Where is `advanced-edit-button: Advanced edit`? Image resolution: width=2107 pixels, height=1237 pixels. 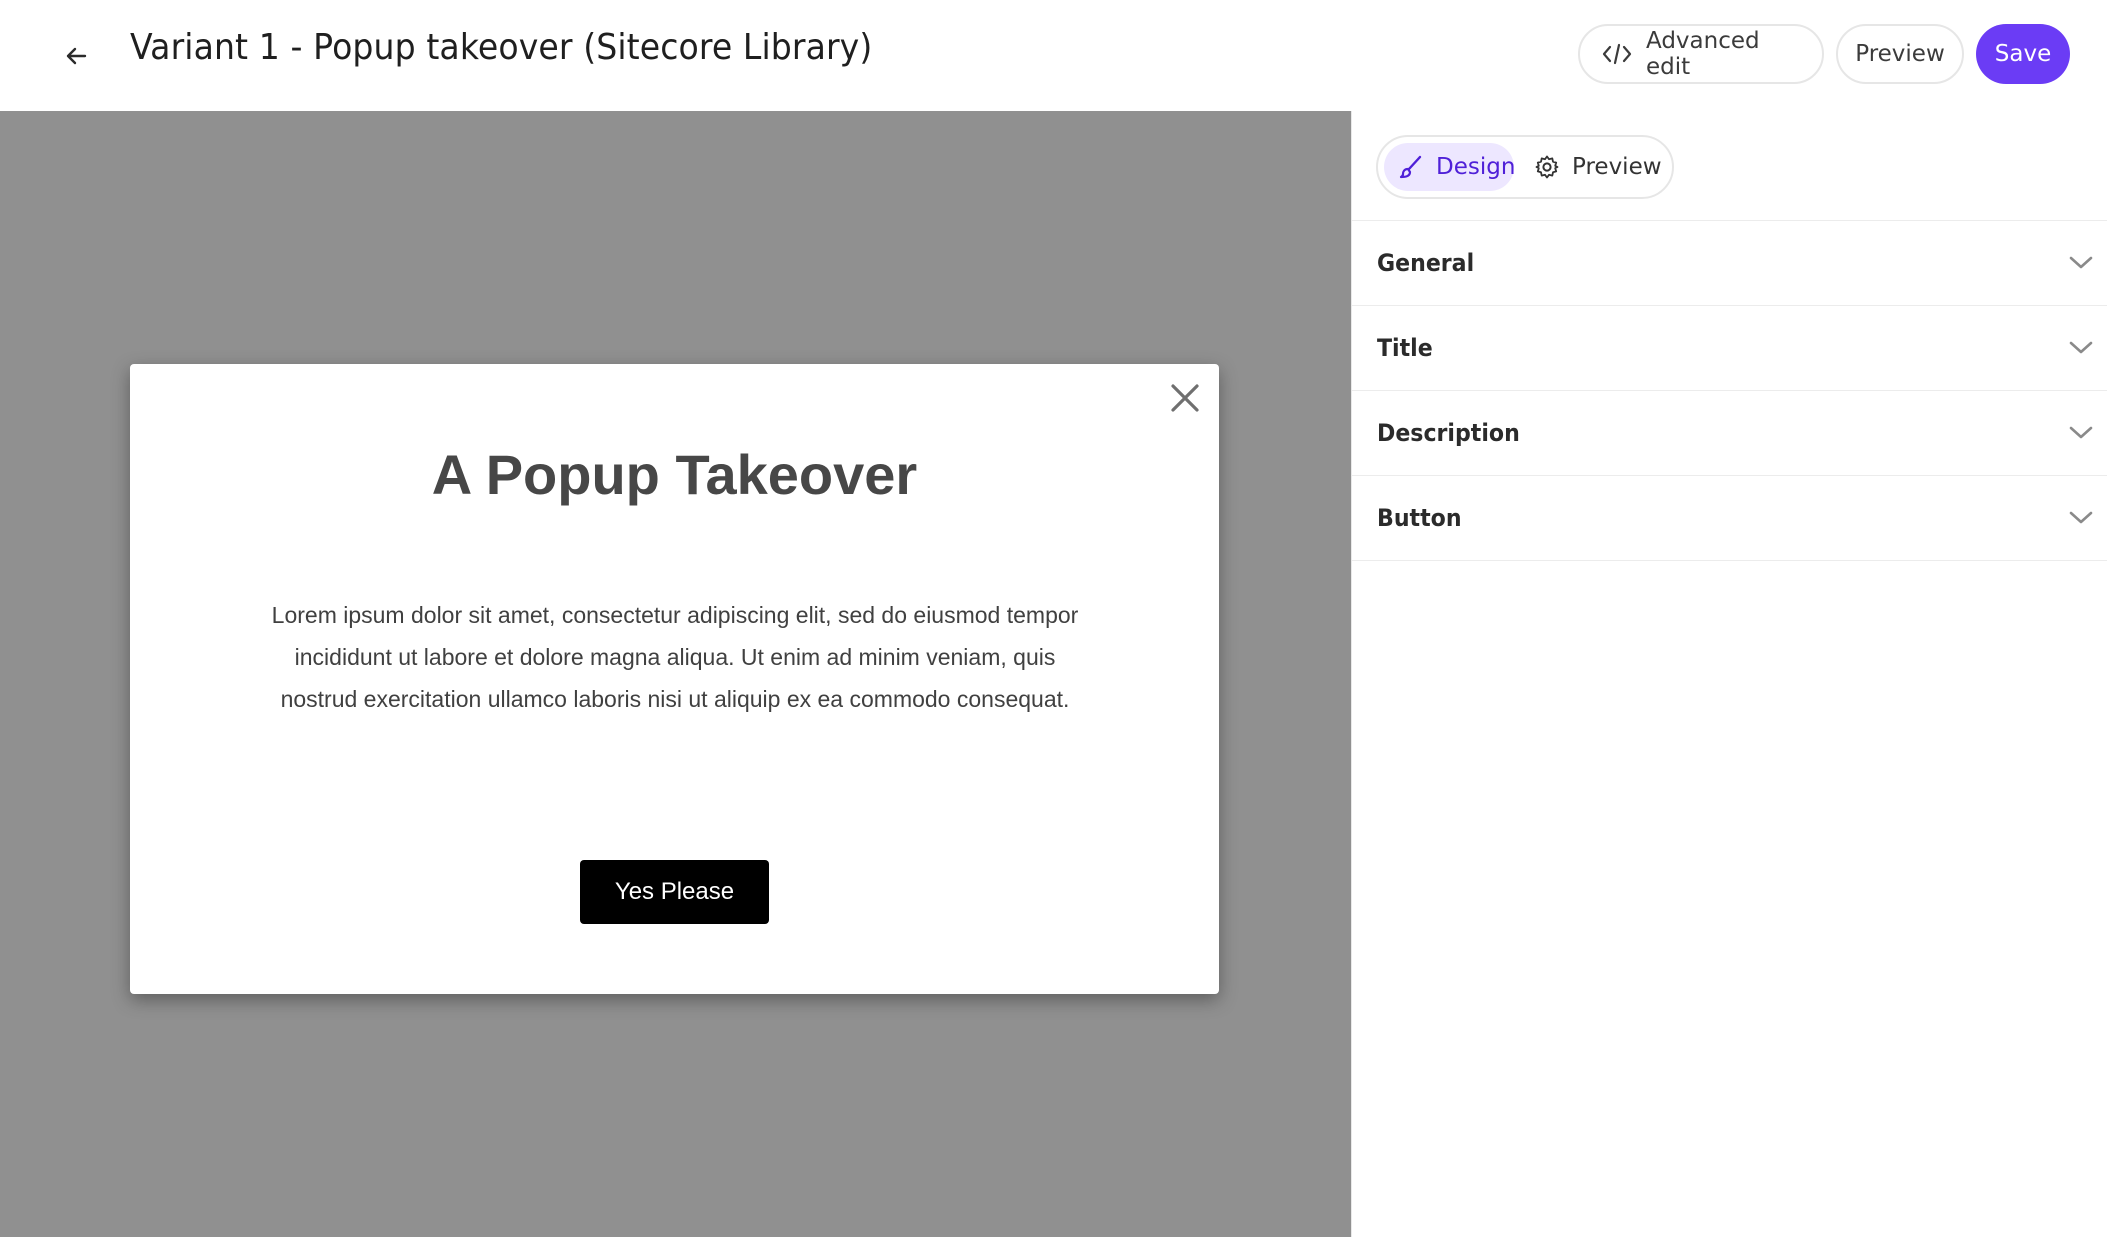 advanced-edit-button: Advanced edit is located at coordinates (1701, 54).